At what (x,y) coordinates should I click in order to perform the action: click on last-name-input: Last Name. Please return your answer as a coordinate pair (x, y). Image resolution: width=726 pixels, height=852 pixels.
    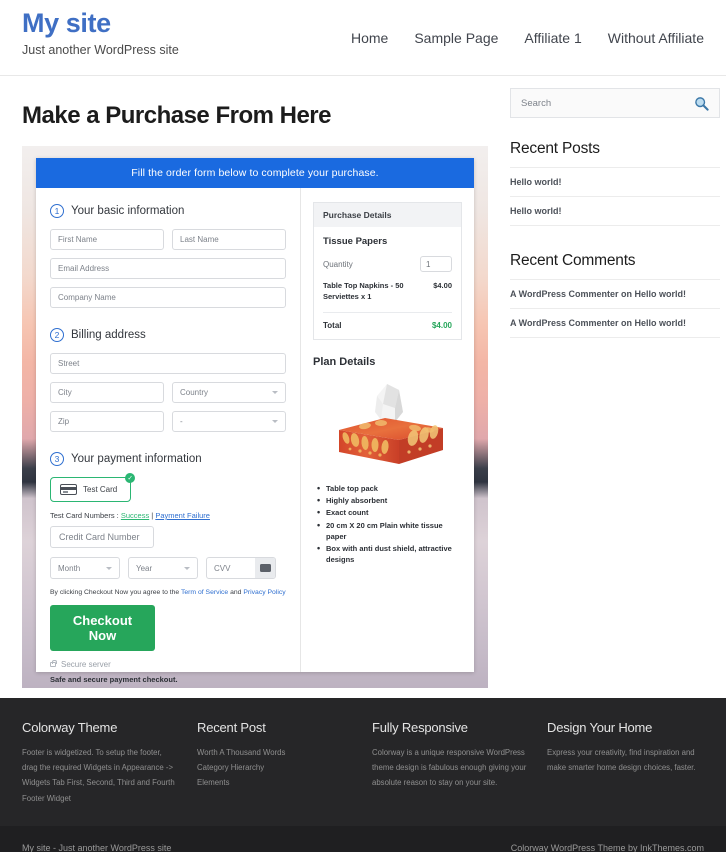
    Looking at the image, I should click on (229, 239).